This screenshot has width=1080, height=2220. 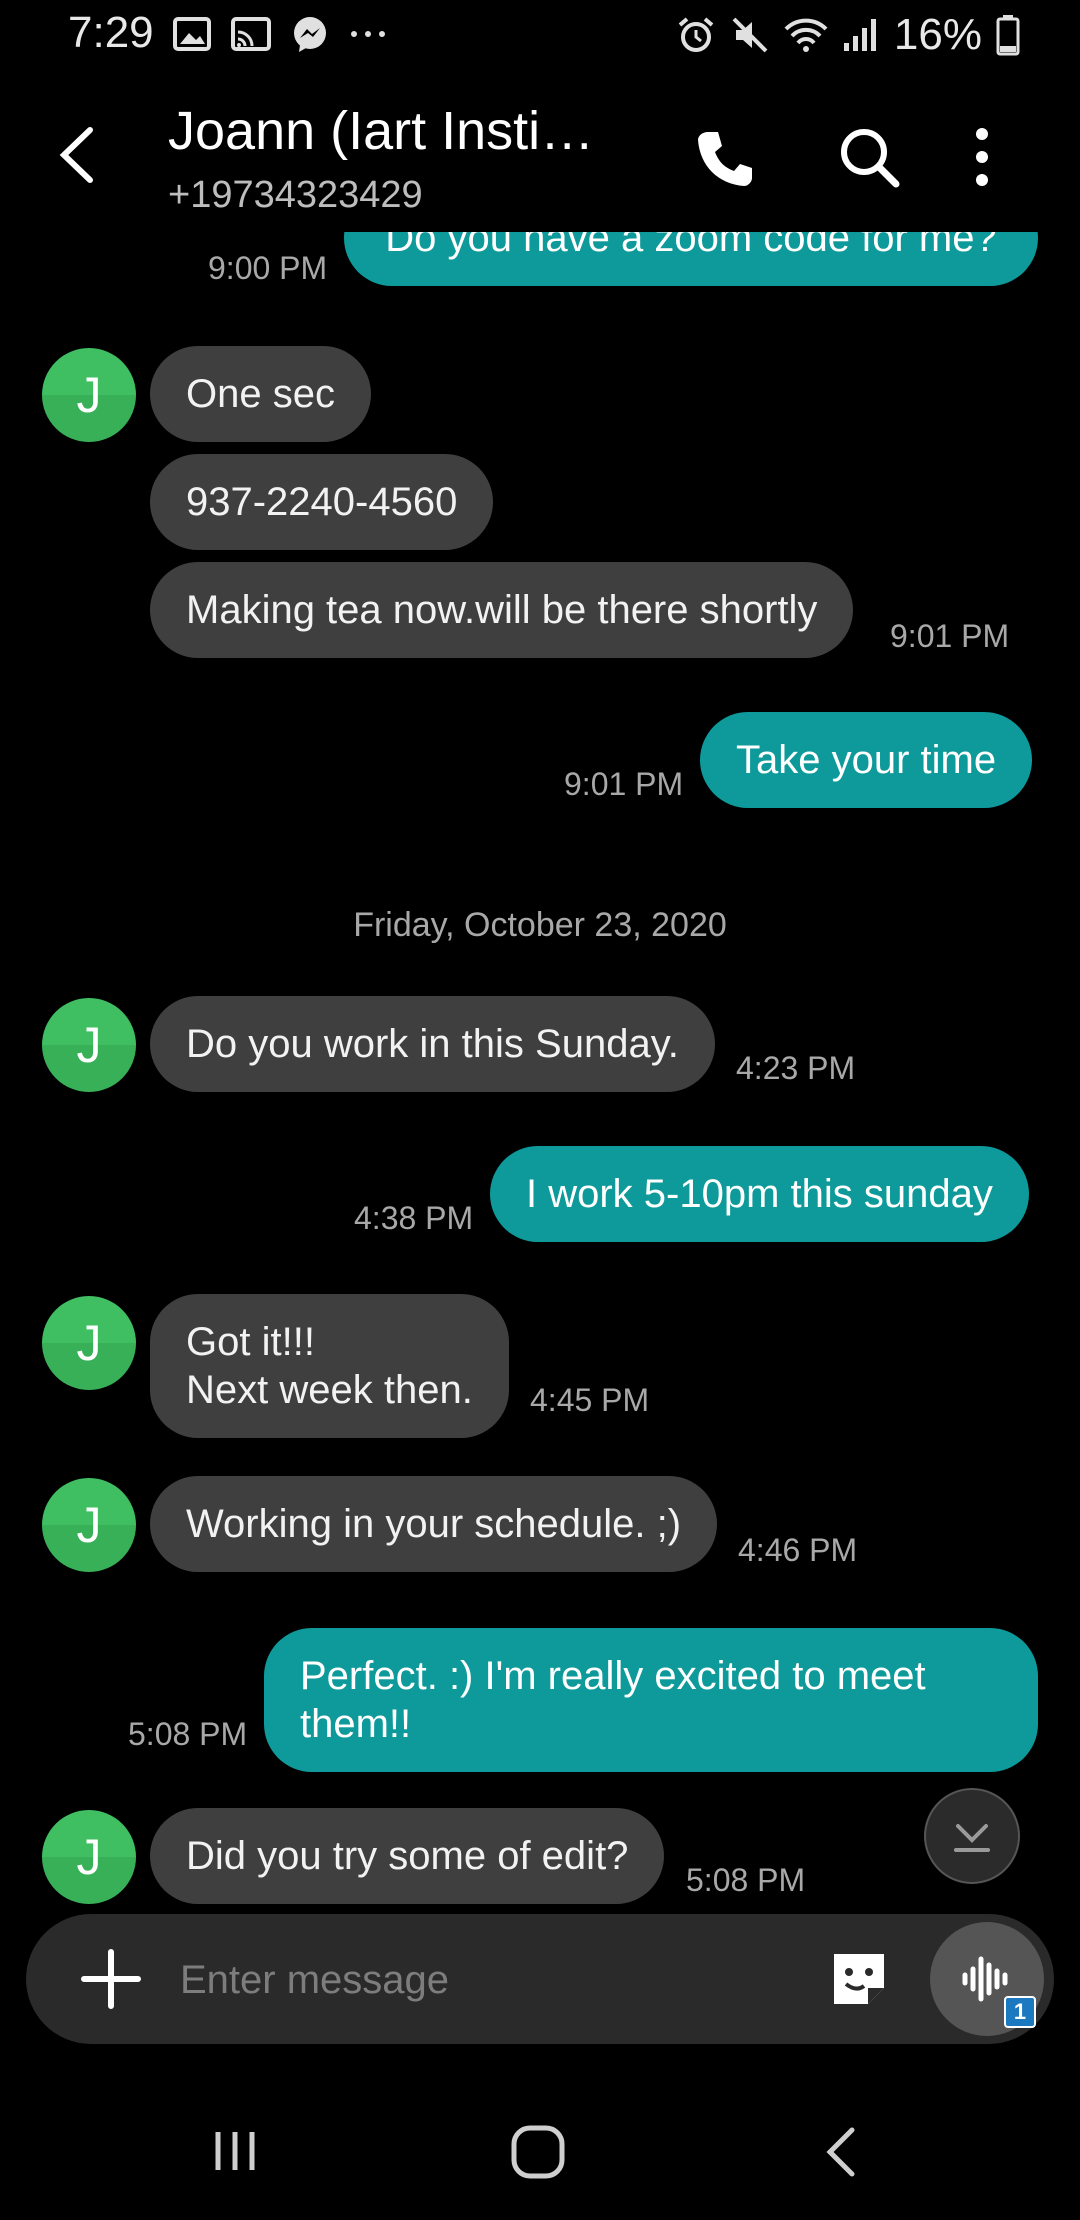 What do you see at coordinates (407, 1856) in the screenshot?
I see `message-bubble-incoming: Did you try some of edit?` at bounding box center [407, 1856].